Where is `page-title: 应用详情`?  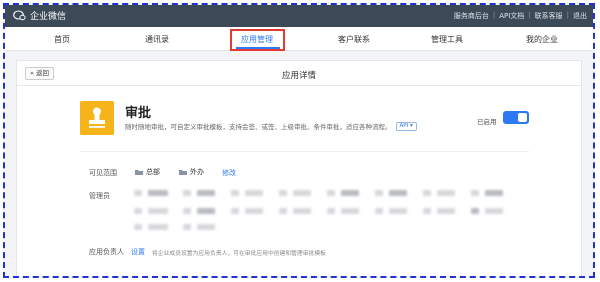 page-title: 应用详情 is located at coordinates (298, 76).